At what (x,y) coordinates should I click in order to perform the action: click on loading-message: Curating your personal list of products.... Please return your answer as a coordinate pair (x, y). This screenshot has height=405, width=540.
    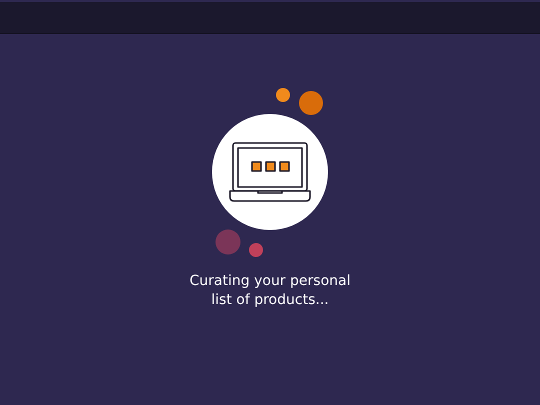
    Looking at the image, I should click on (270, 291).